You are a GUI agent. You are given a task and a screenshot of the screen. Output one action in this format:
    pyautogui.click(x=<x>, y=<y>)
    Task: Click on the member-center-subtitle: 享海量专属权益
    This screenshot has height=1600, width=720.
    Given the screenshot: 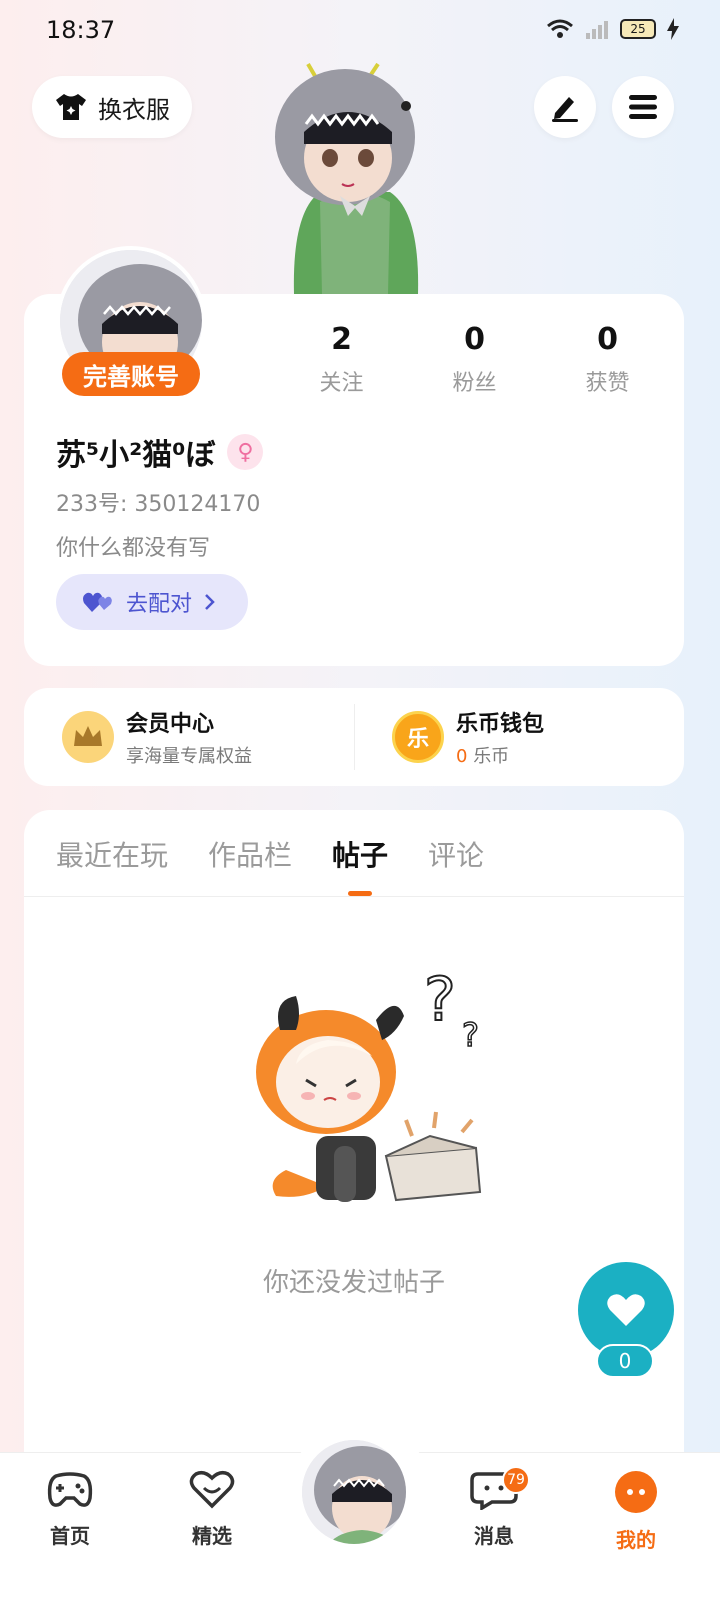 What is the action you would take?
    pyautogui.click(x=189, y=756)
    